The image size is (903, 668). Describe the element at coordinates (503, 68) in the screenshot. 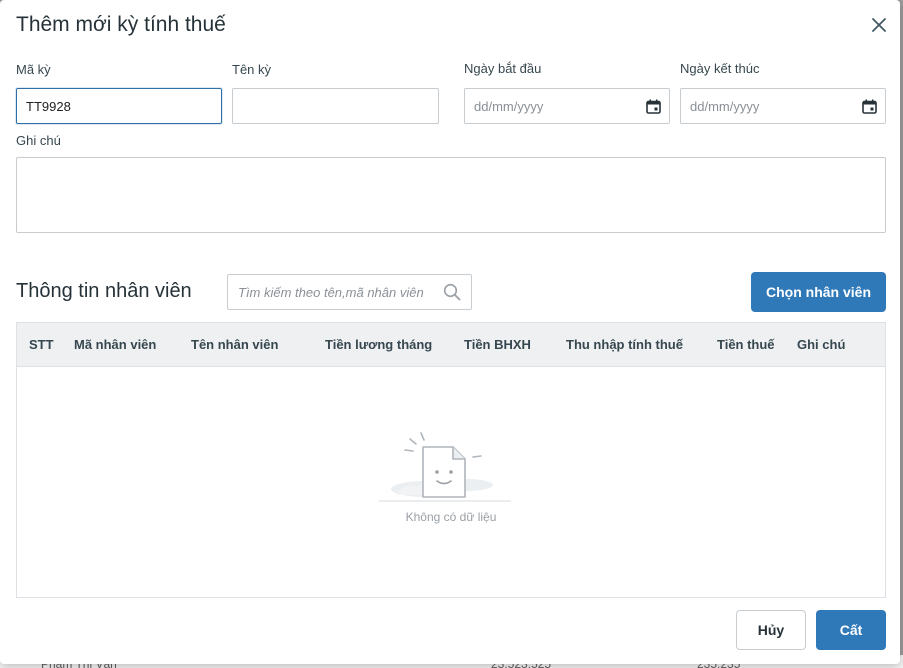

I see `start-date-label: Ngày bắt đầu` at that location.